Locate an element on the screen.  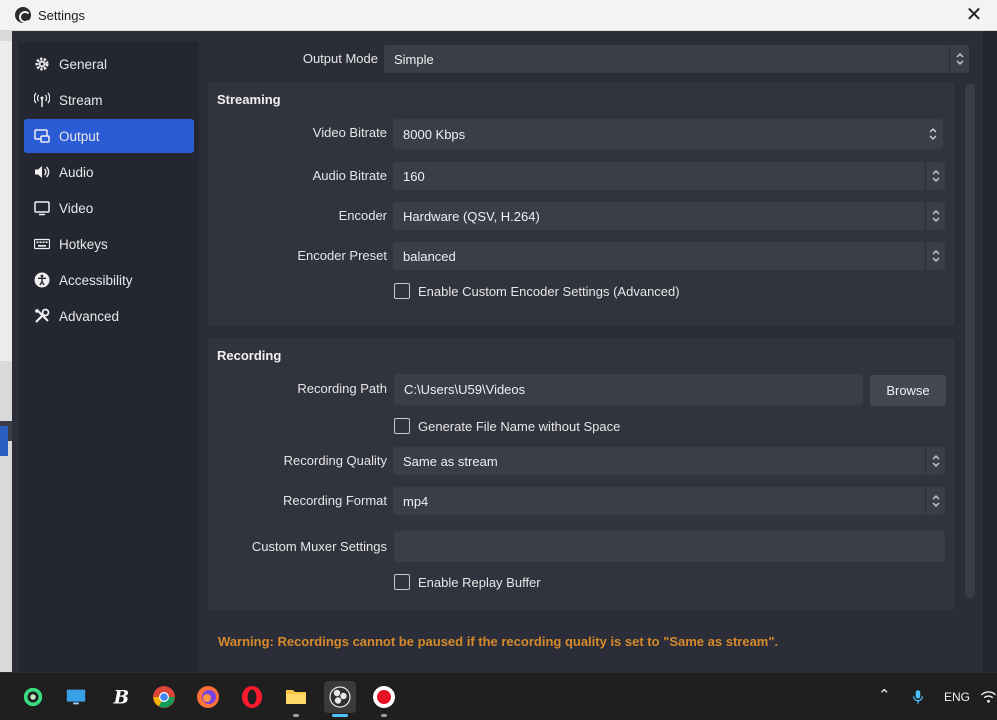
obs-app-icon is located at coordinates (23, 15).